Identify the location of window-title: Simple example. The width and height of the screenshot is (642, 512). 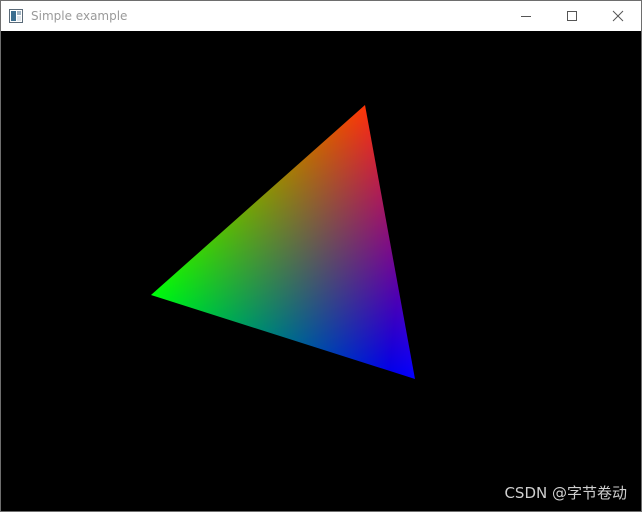
(79, 16).